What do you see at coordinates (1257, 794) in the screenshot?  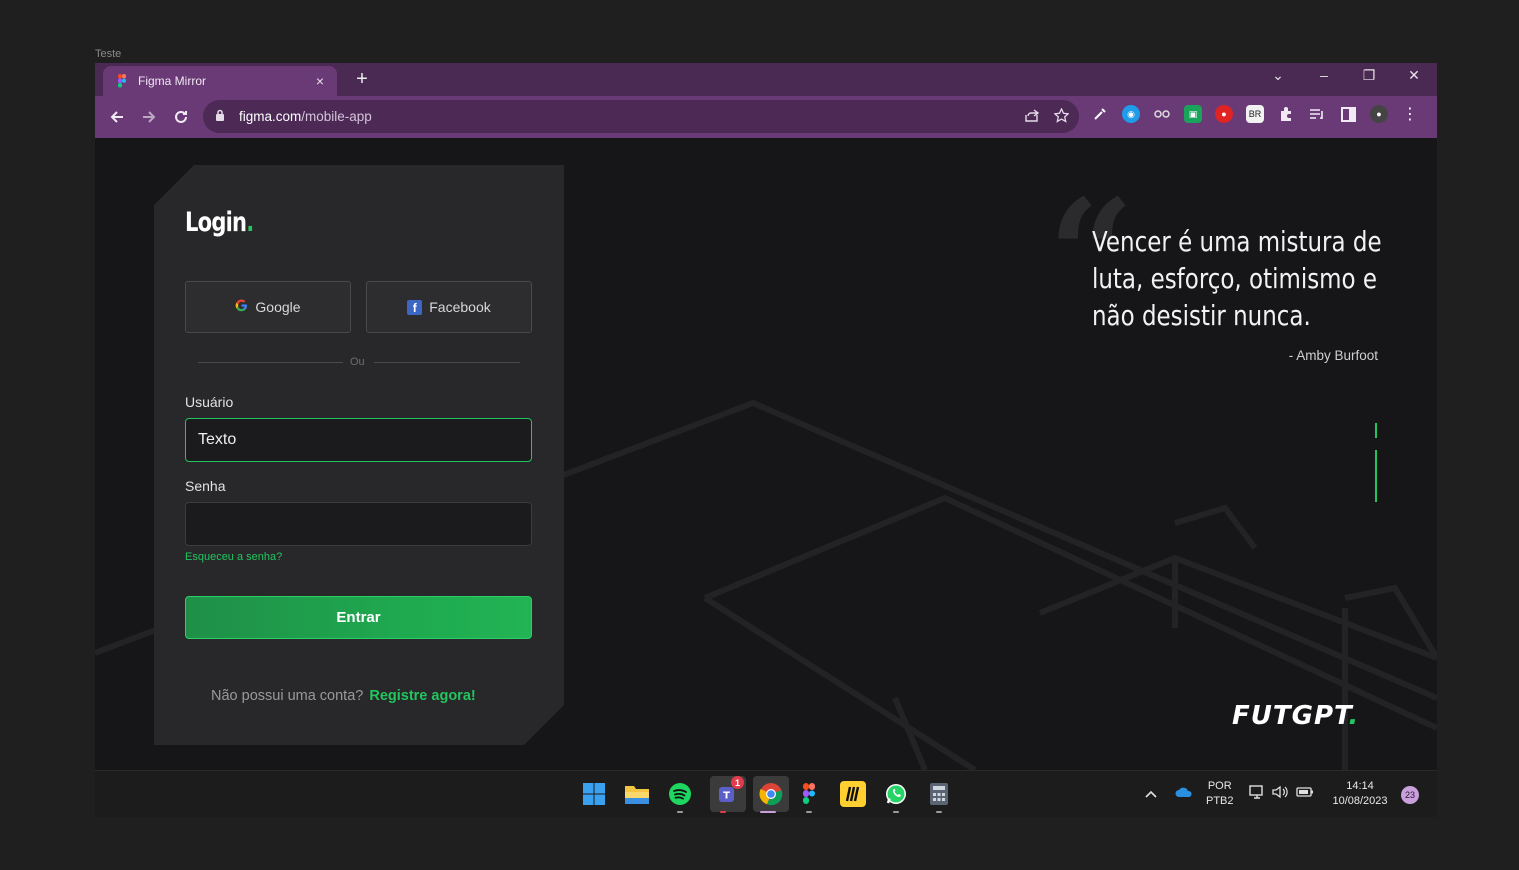 I see `network-icon` at bounding box center [1257, 794].